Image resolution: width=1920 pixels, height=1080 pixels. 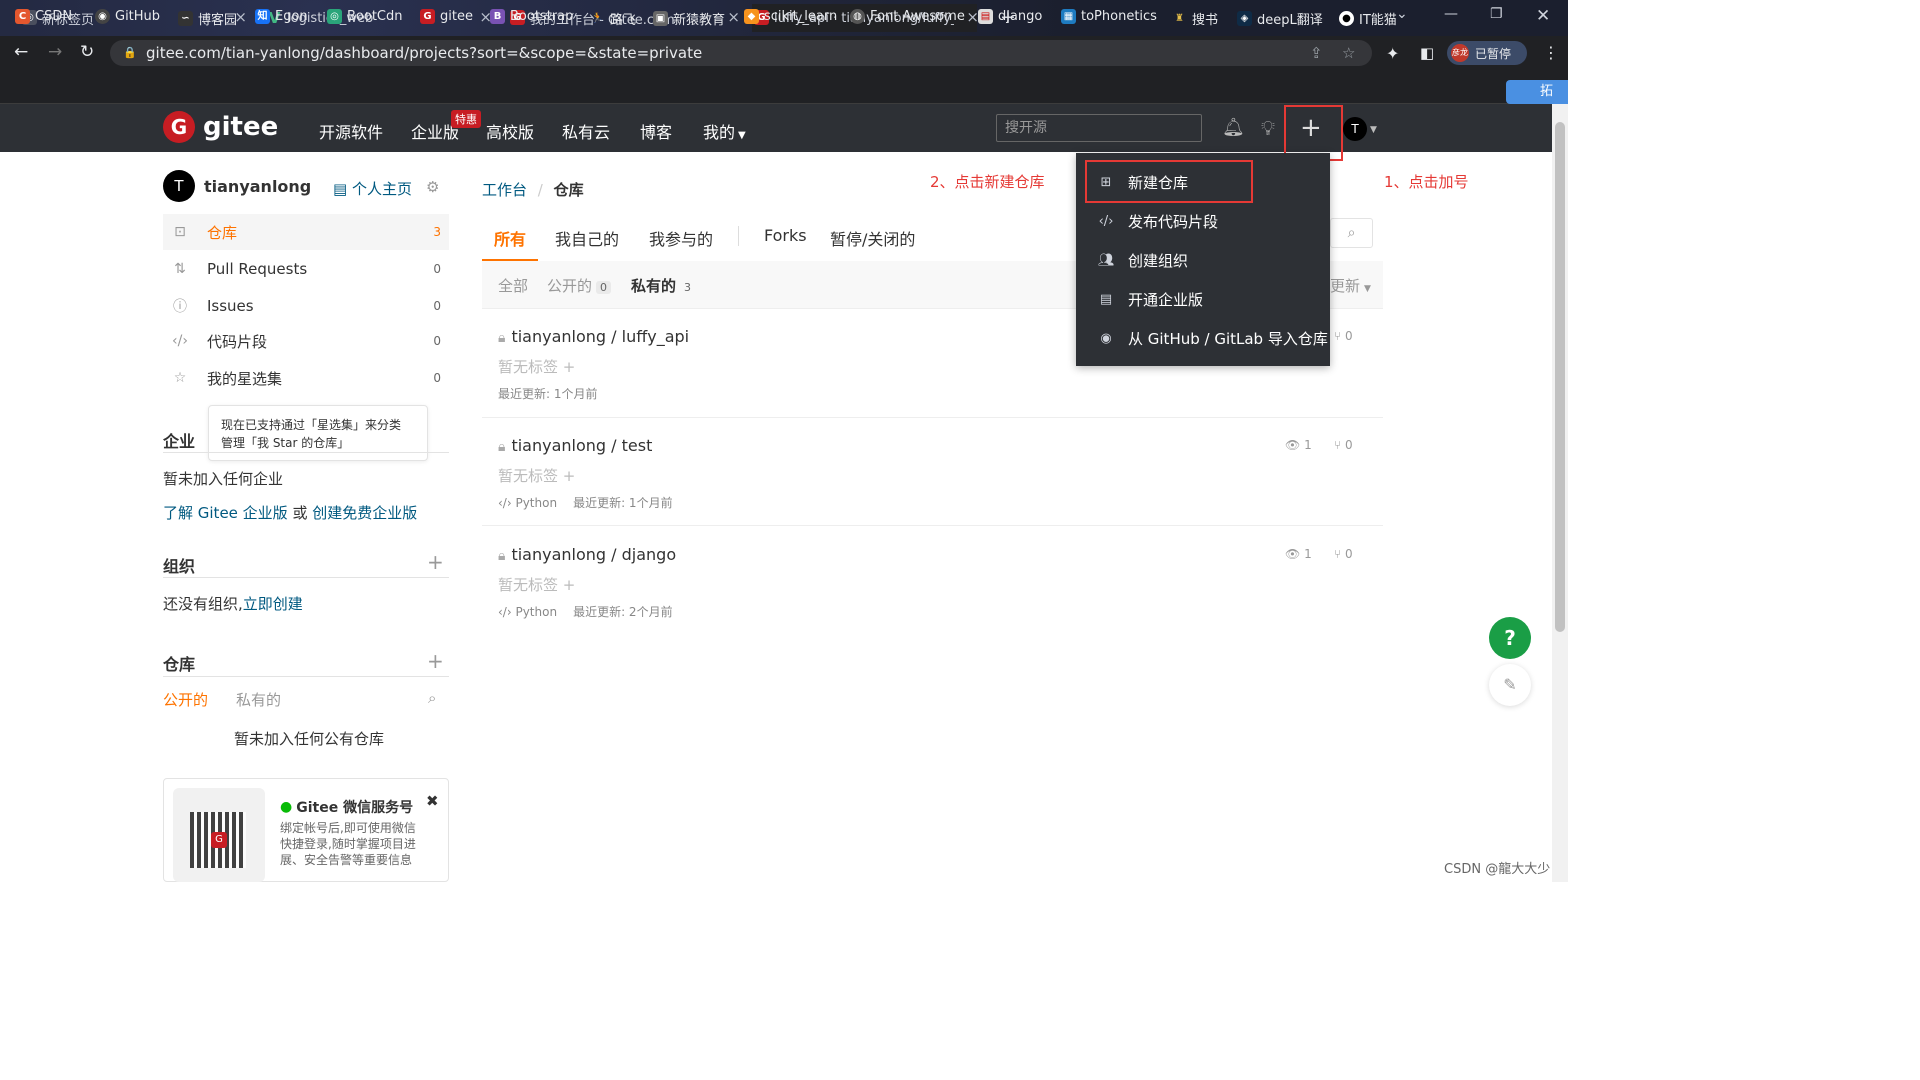 I want to click on repo-title: 🔒︎ tianyanlong / luffy_api, so click(x=593, y=336).